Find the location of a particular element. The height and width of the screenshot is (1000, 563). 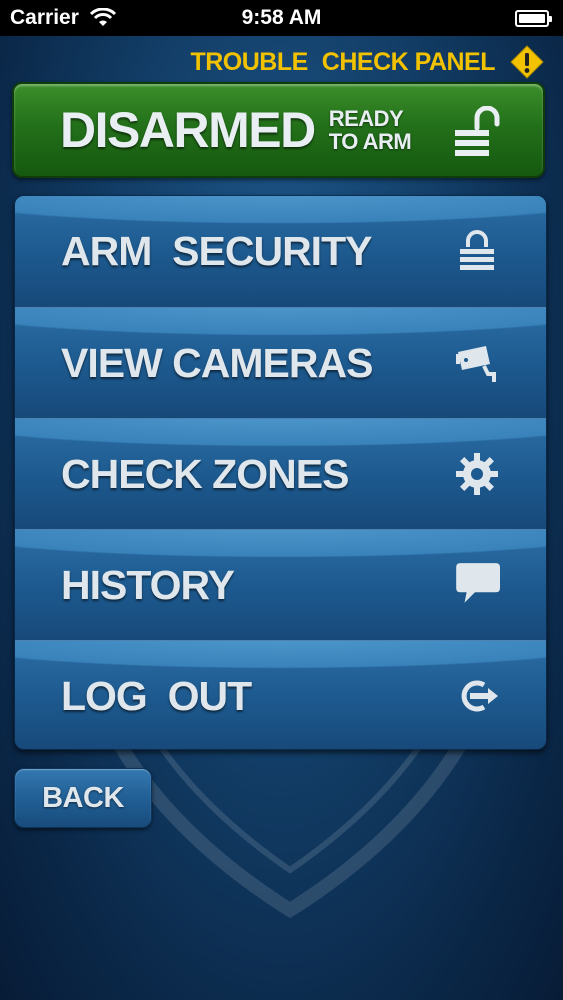

menu-item-label: VIEW CAMERAS is located at coordinates (217, 362).